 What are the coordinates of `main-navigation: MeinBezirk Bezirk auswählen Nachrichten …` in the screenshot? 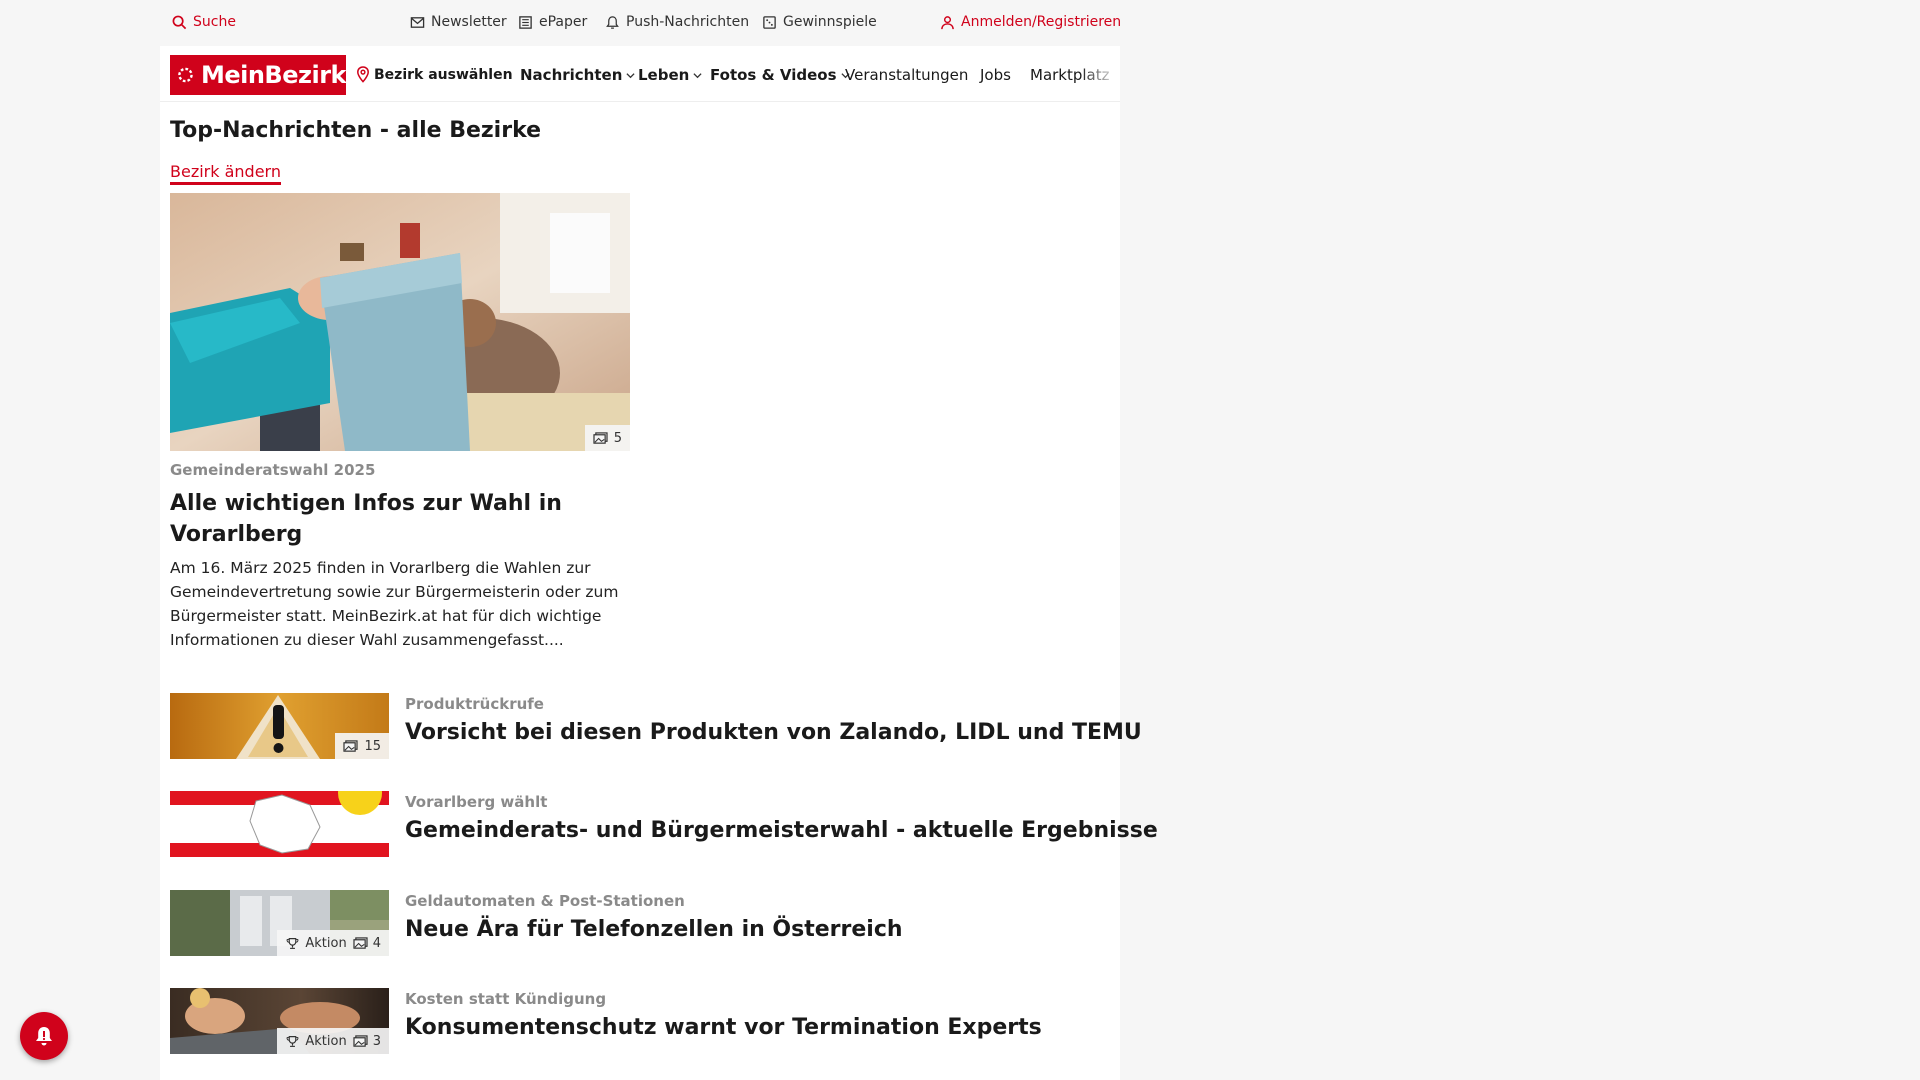 It's located at (640, 74).